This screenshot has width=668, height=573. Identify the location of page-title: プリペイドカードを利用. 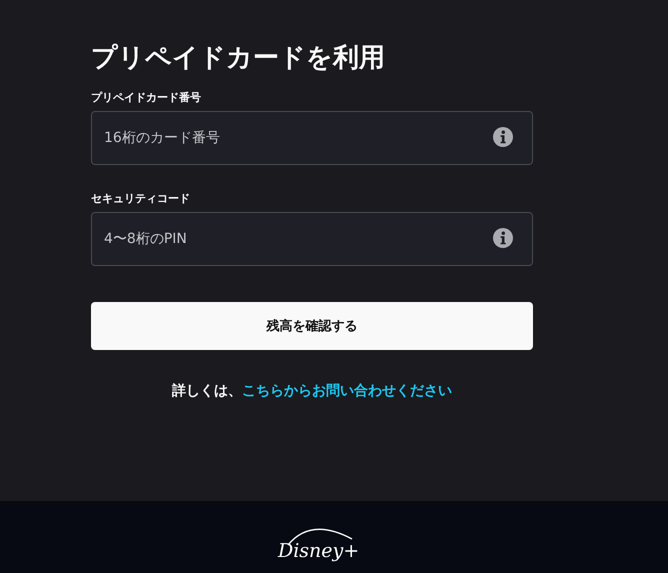
(238, 58).